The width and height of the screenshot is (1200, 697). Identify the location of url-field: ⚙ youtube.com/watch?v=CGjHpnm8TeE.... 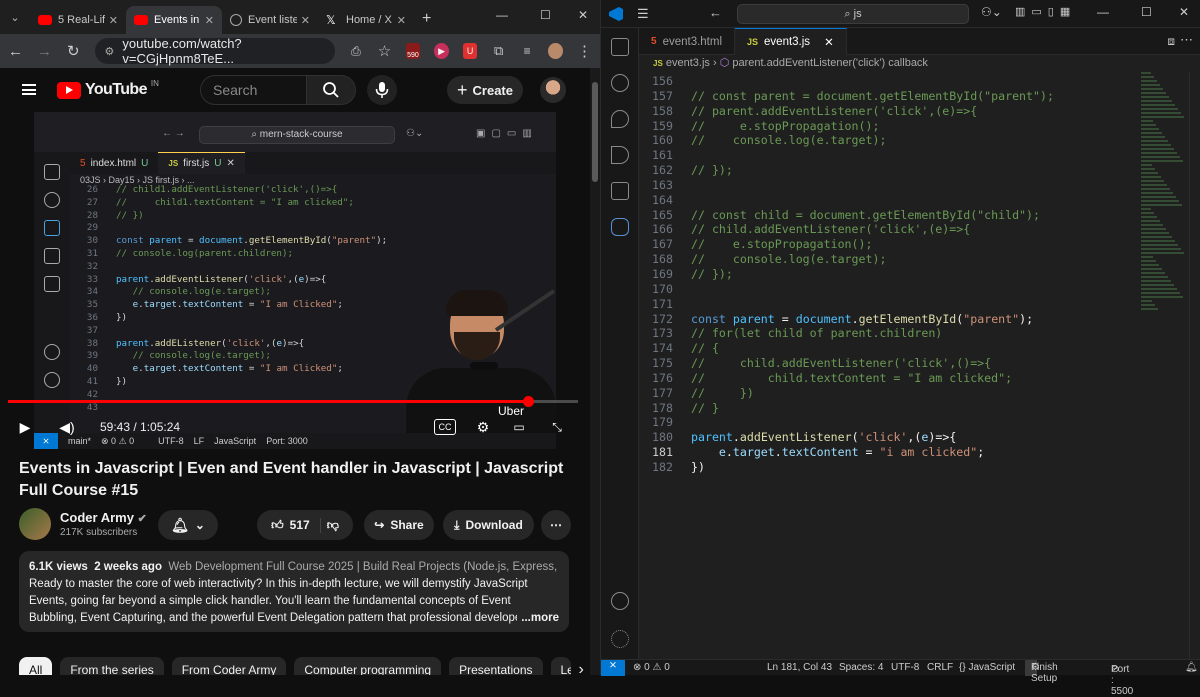
(214, 51).